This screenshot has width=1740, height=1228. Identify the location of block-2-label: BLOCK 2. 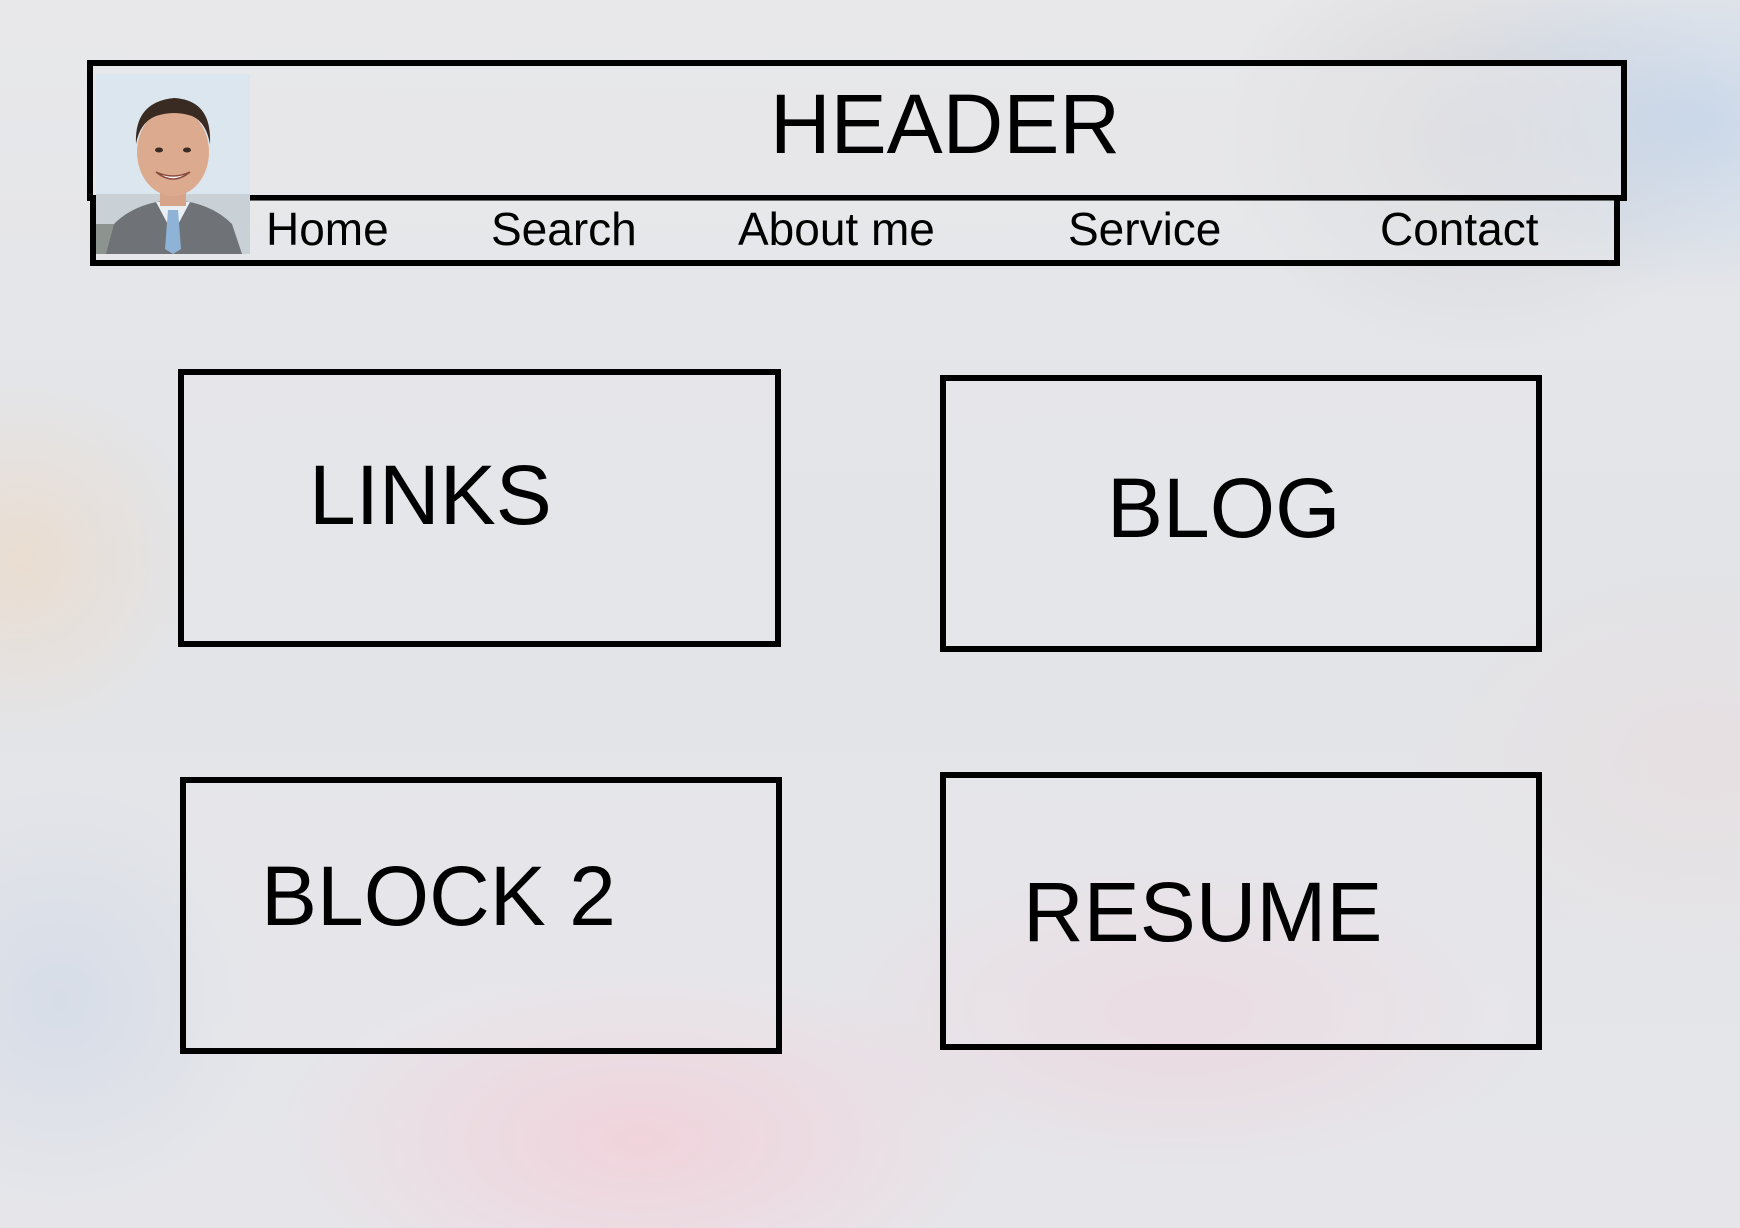
(438, 896).